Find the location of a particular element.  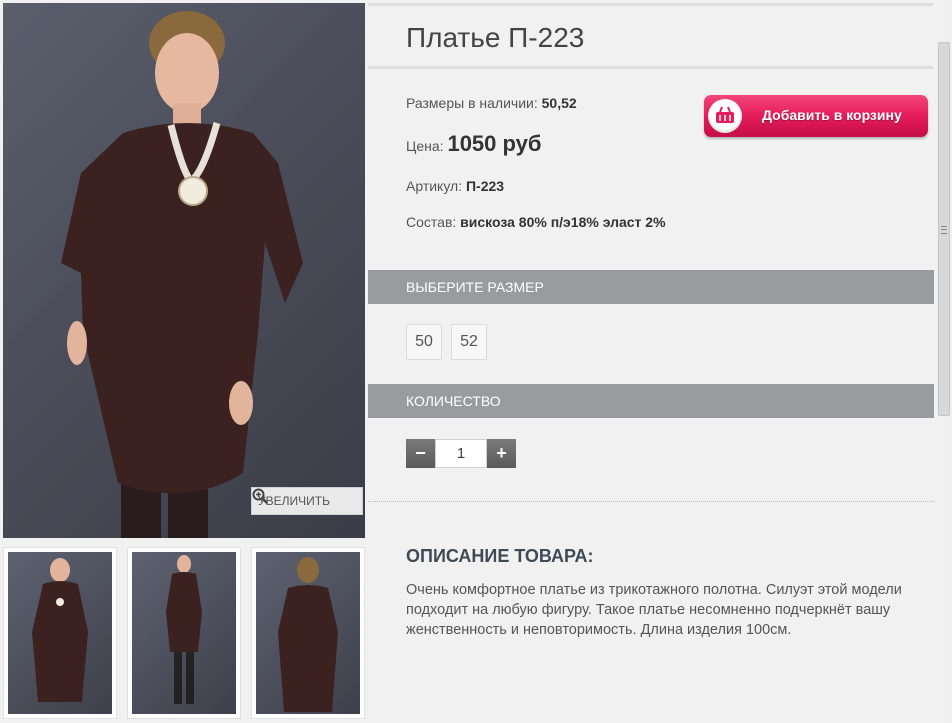

basket-icon is located at coordinates (725, 114).